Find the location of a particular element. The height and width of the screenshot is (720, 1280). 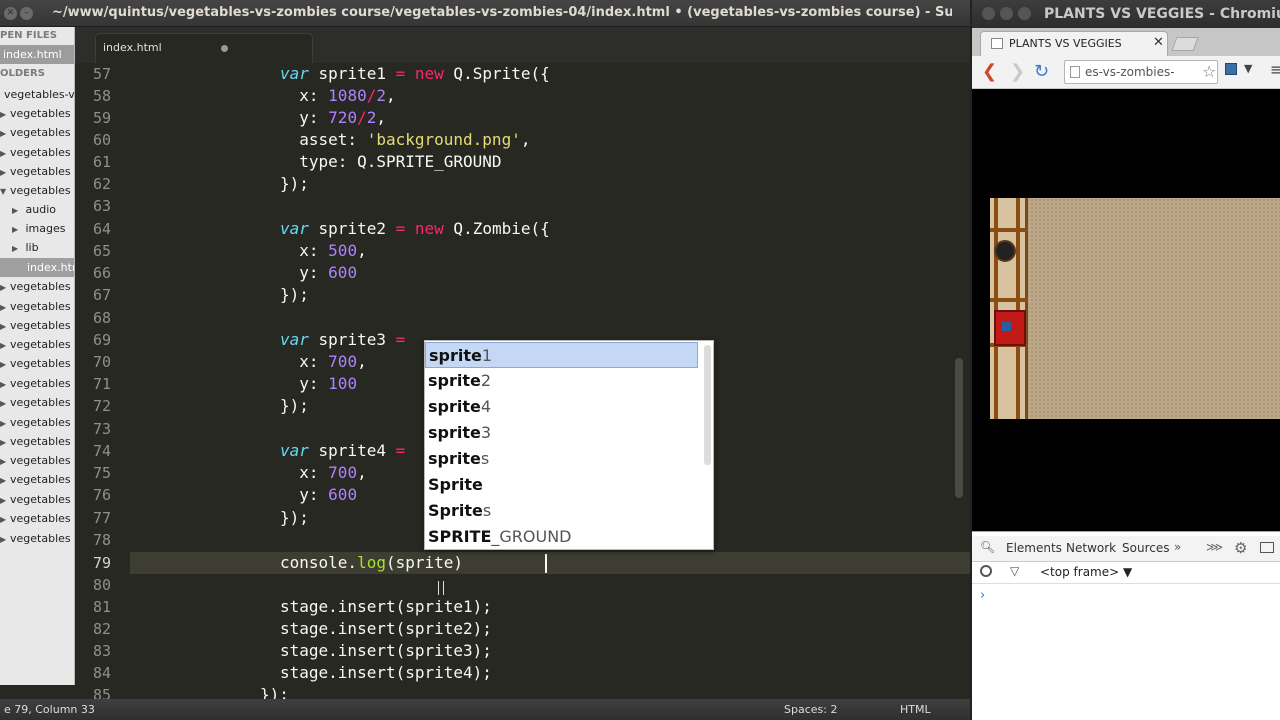

code-token: , is located at coordinates (362, 361).